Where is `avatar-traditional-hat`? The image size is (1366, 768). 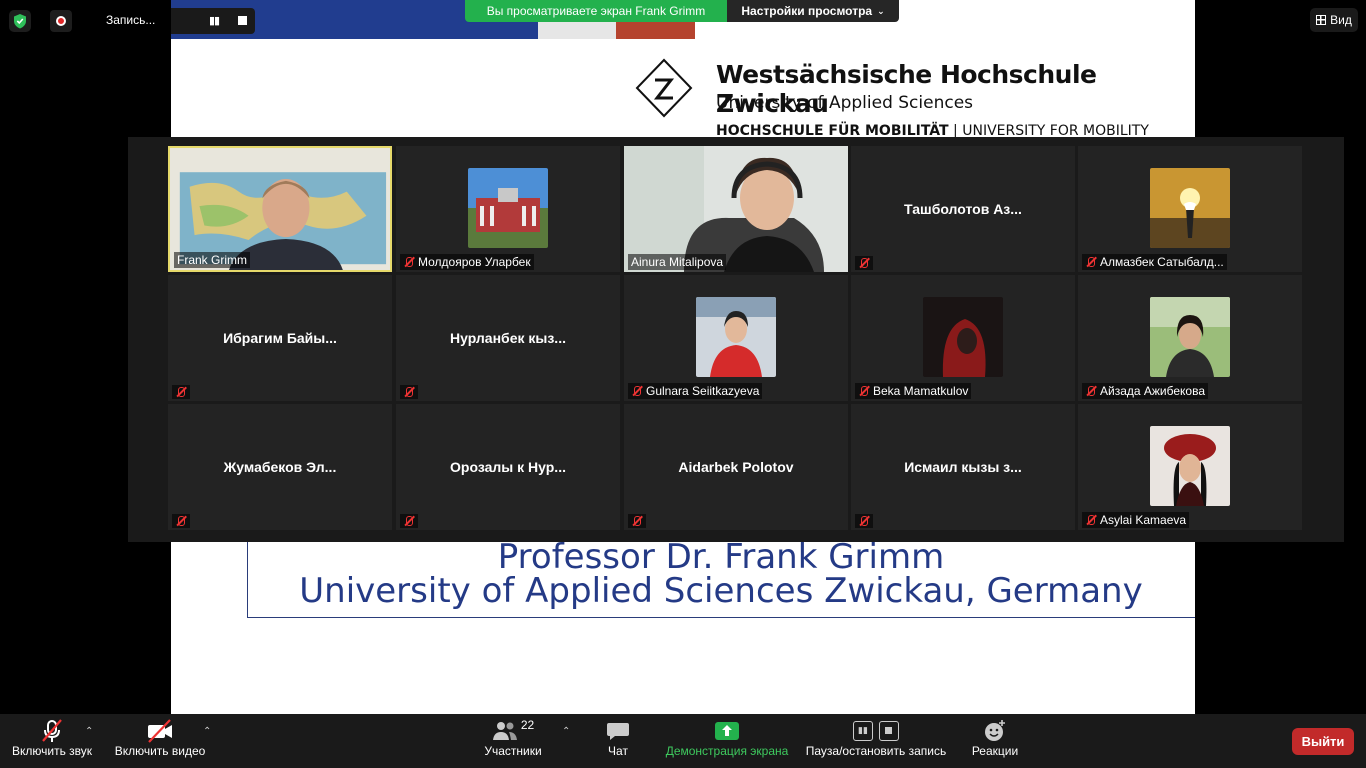 avatar-traditional-hat is located at coordinates (1190, 466).